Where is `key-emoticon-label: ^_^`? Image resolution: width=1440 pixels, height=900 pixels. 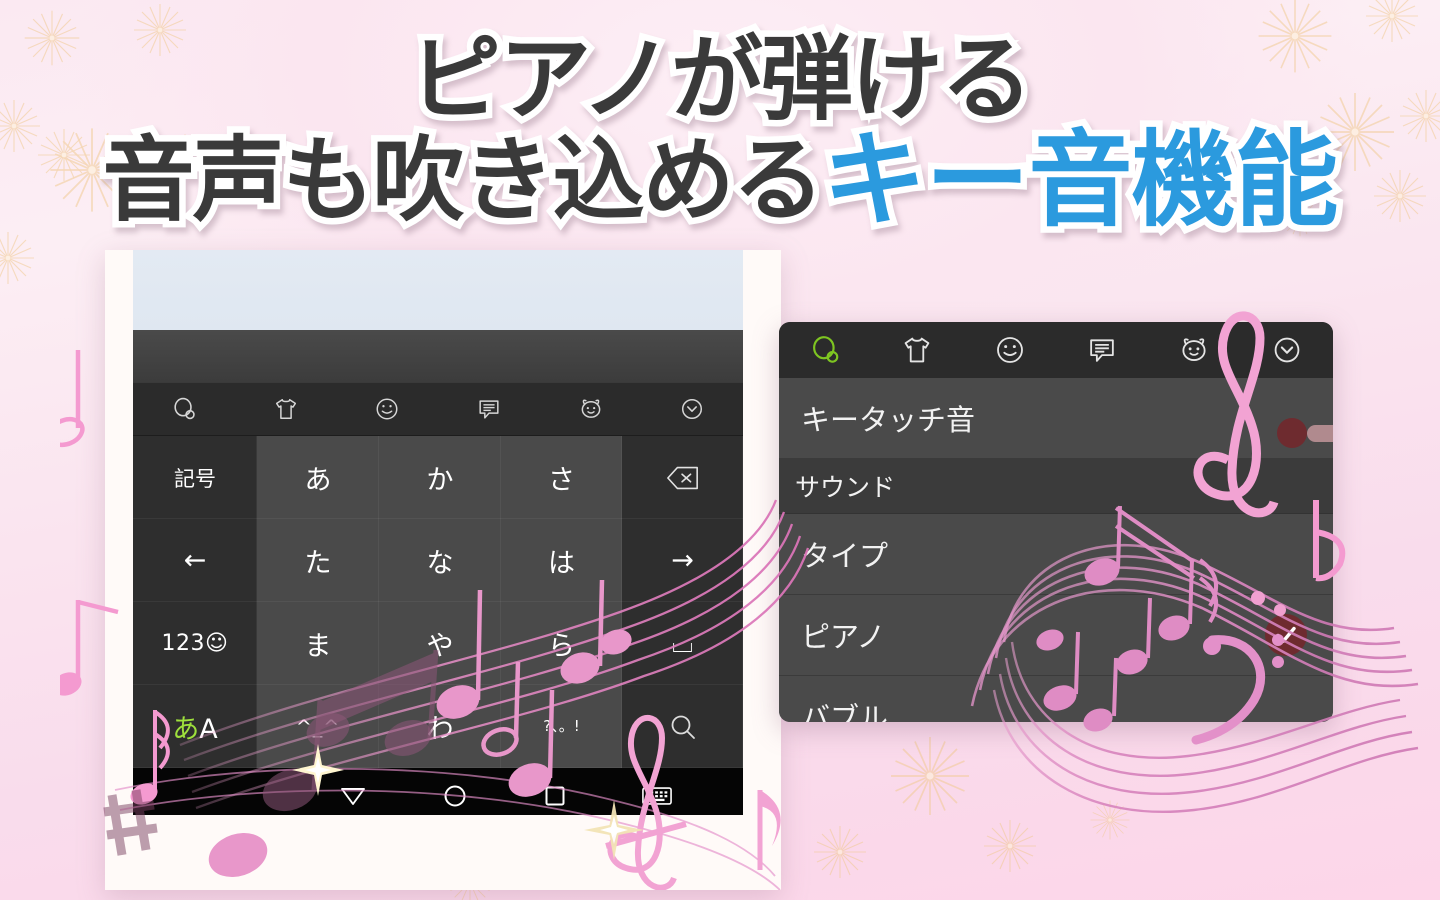
key-emoticon-label: ^_^ is located at coordinates (318, 726).